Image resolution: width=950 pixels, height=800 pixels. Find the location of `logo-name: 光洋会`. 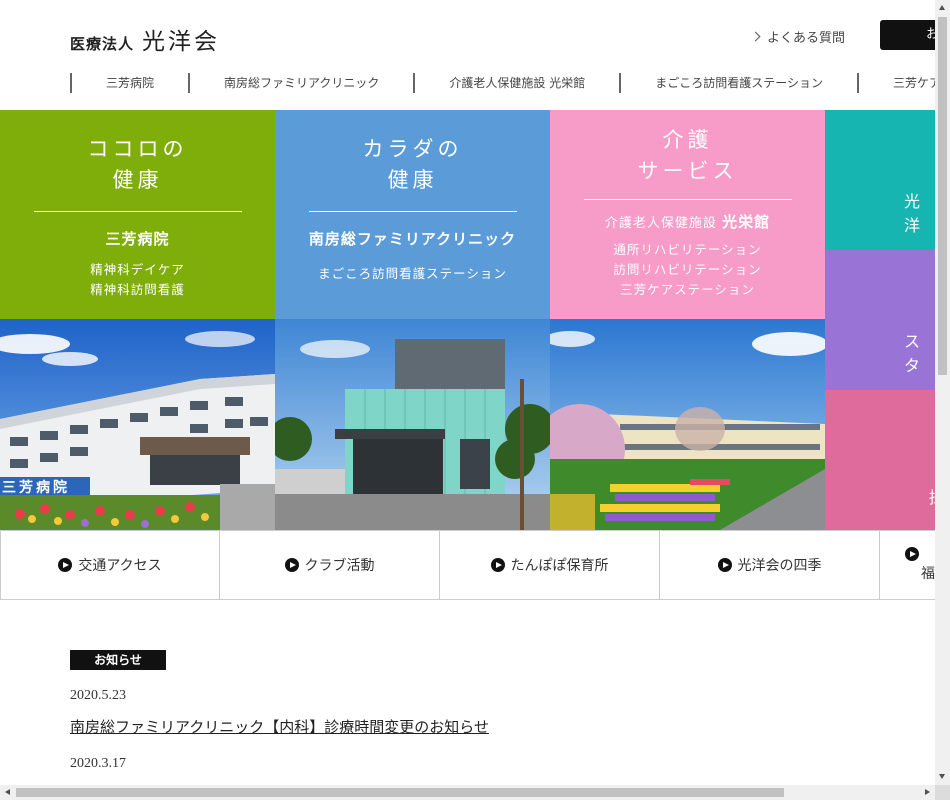

logo-name: 光洋会 is located at coordinates (181, 42).